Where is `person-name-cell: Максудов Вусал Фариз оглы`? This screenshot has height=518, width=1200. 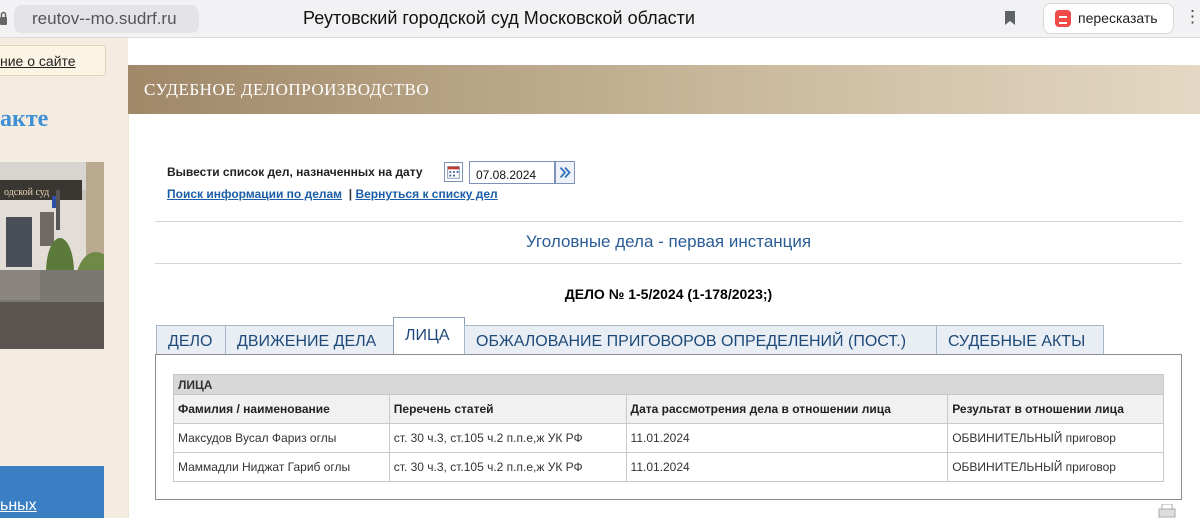 person-name-cell: Максудов Вусал Фариз оглы is located at coordinates (281, 438).